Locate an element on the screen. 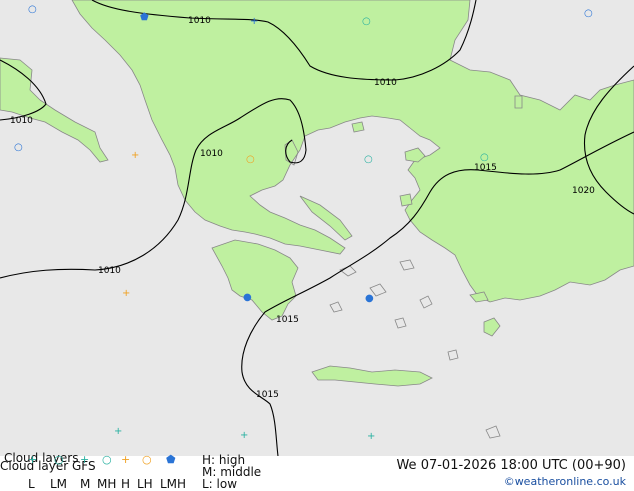 The height and width of the screenshot is (491, 634). cloud-symbol-low-plus: + is located at coordinates (254, 21).